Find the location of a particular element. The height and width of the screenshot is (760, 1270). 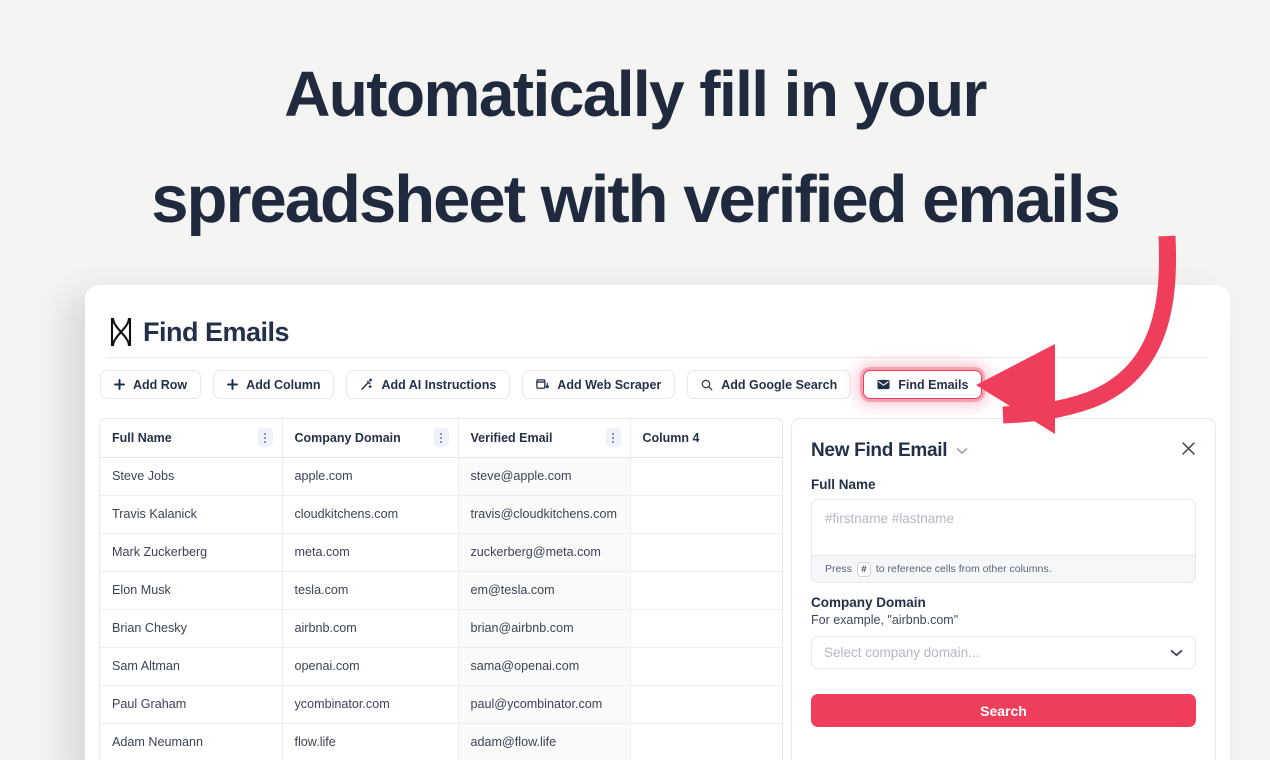

envelope-icon is located at coordinates (883, 384).